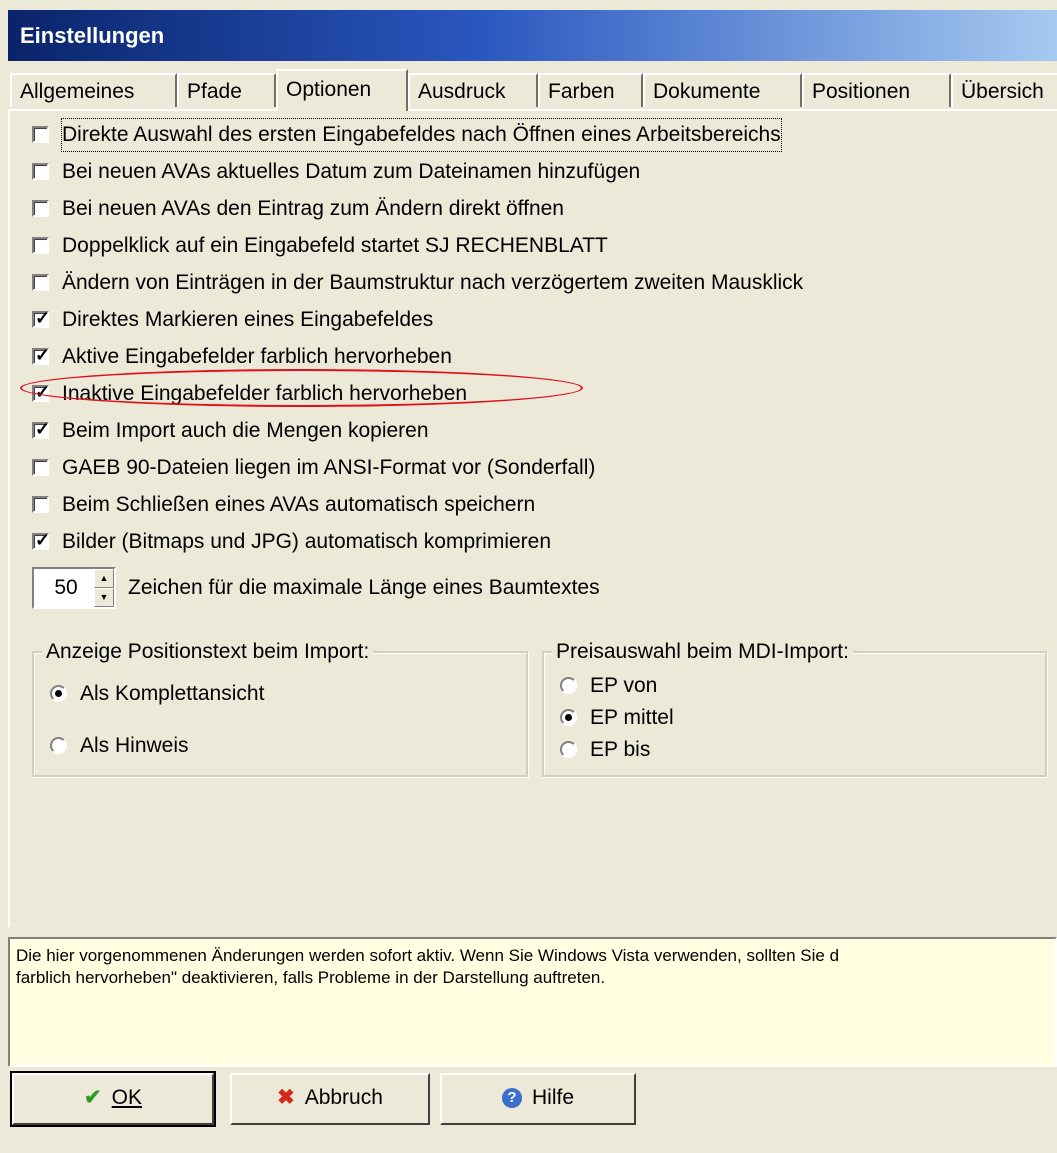  What do you see at coordinates (172, 693) in the screenshot?
I see `radio-label: Als Komplettansicht` at bounding box center [172, 693].